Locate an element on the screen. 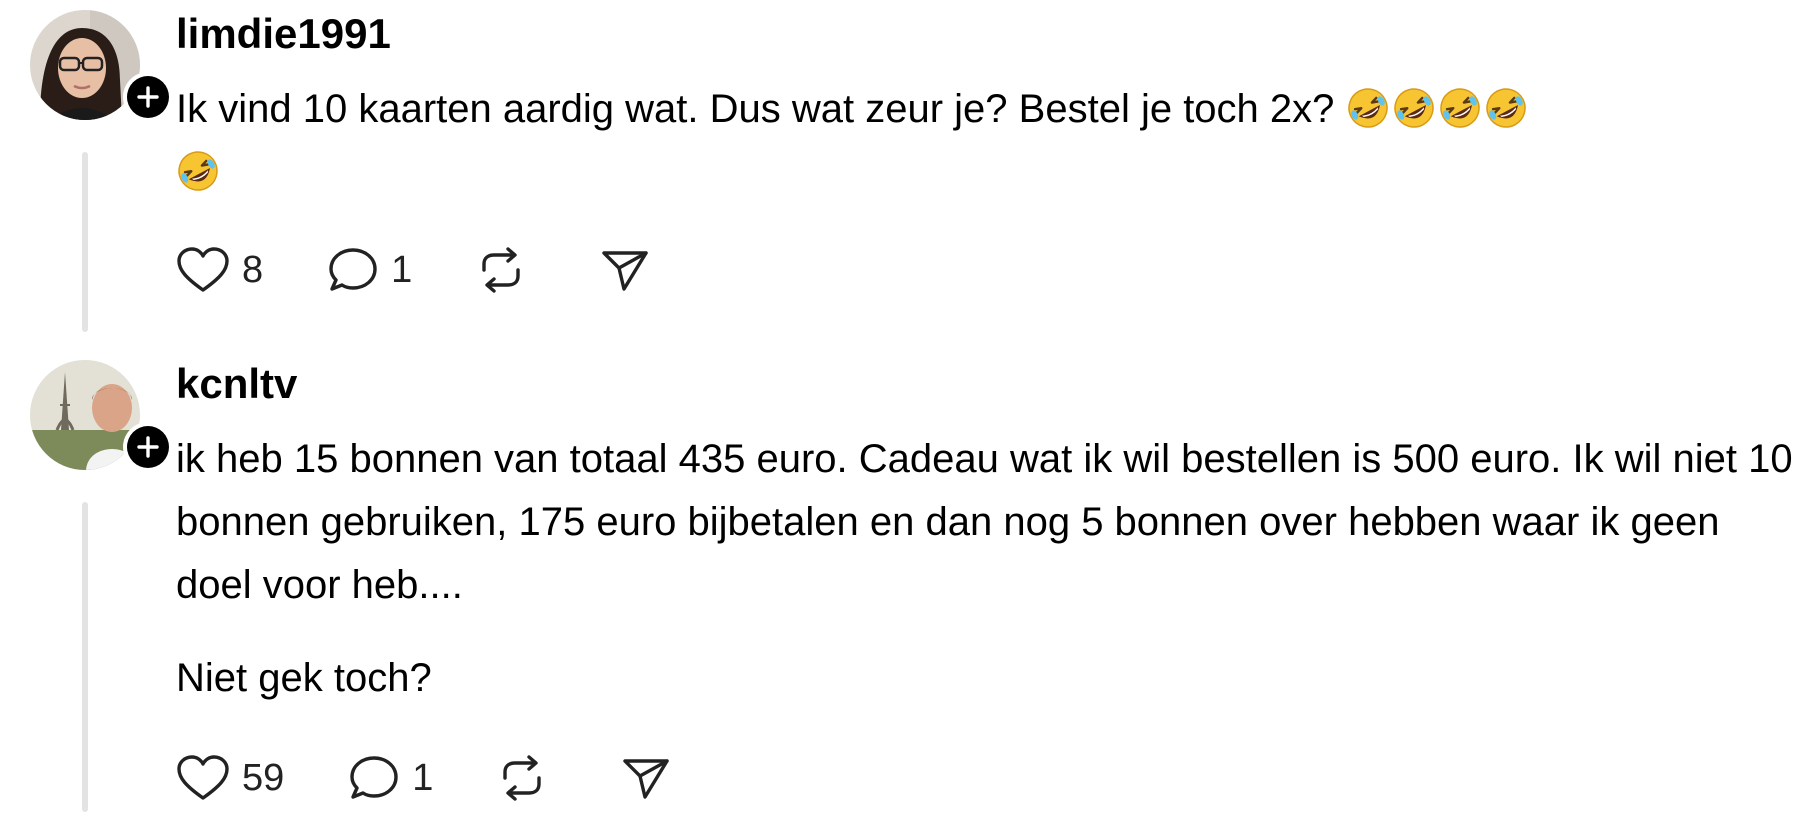 This screenshot has width=1818, height=818. like-count: 59 is located at coordinates (263, 777).